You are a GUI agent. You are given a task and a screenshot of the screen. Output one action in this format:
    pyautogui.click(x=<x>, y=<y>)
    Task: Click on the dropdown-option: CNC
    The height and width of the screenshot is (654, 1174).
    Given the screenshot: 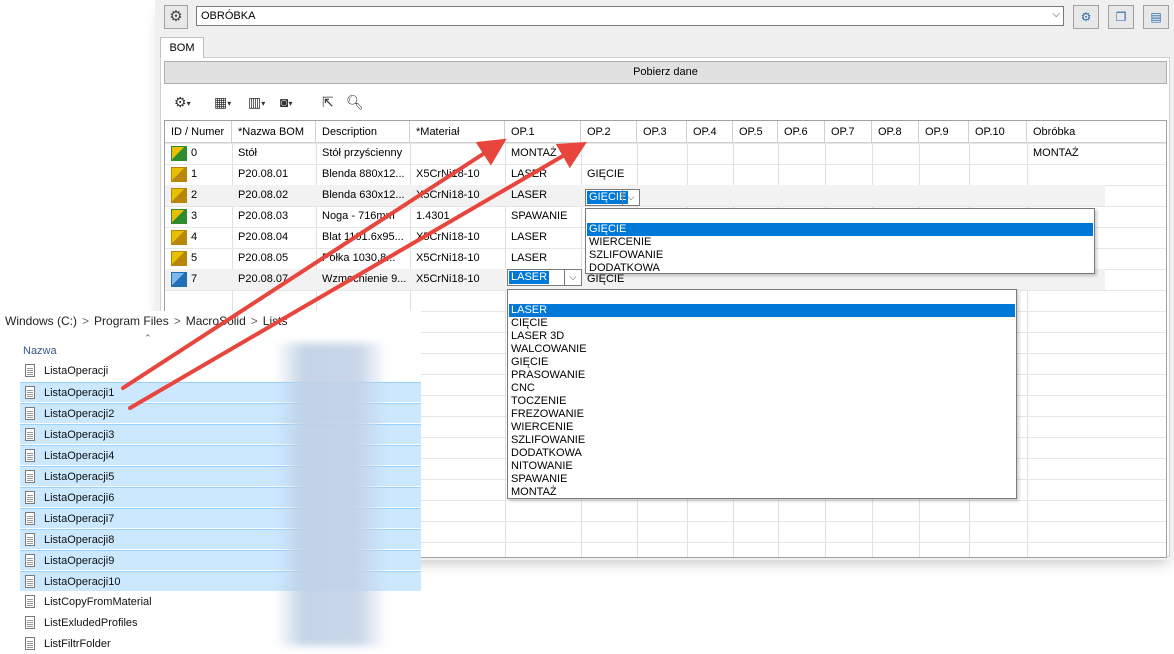 What is the action you would take?
    pyautogui.click(x=762, y=388)
    